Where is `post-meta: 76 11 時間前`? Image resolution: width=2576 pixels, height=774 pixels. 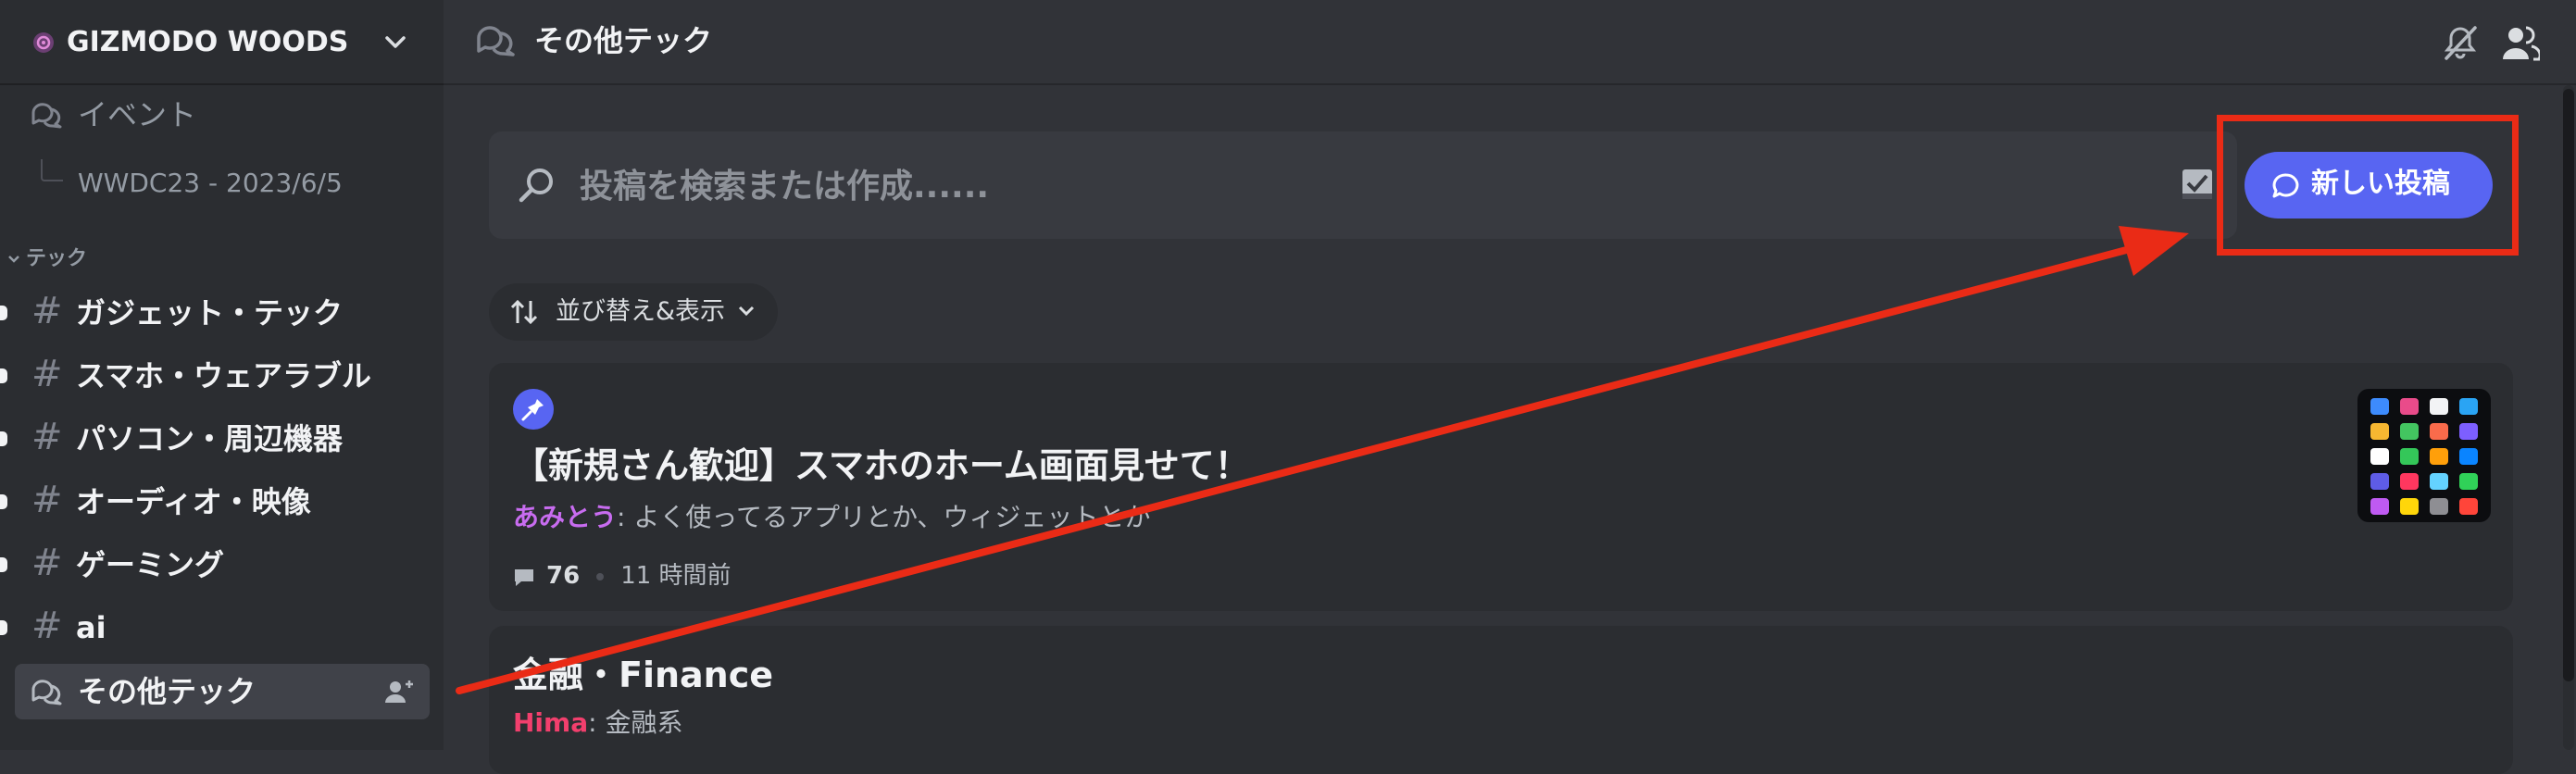 post-meta: 76 11 時間前 is located at coordinates (623, 575).